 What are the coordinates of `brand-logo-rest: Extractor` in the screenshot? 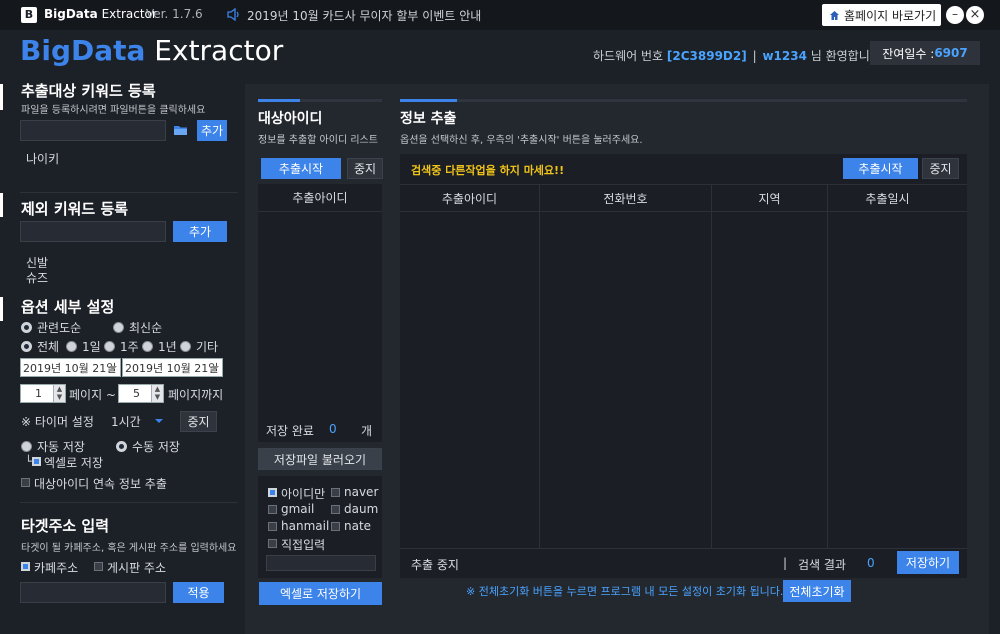 It's located at (214, 50).